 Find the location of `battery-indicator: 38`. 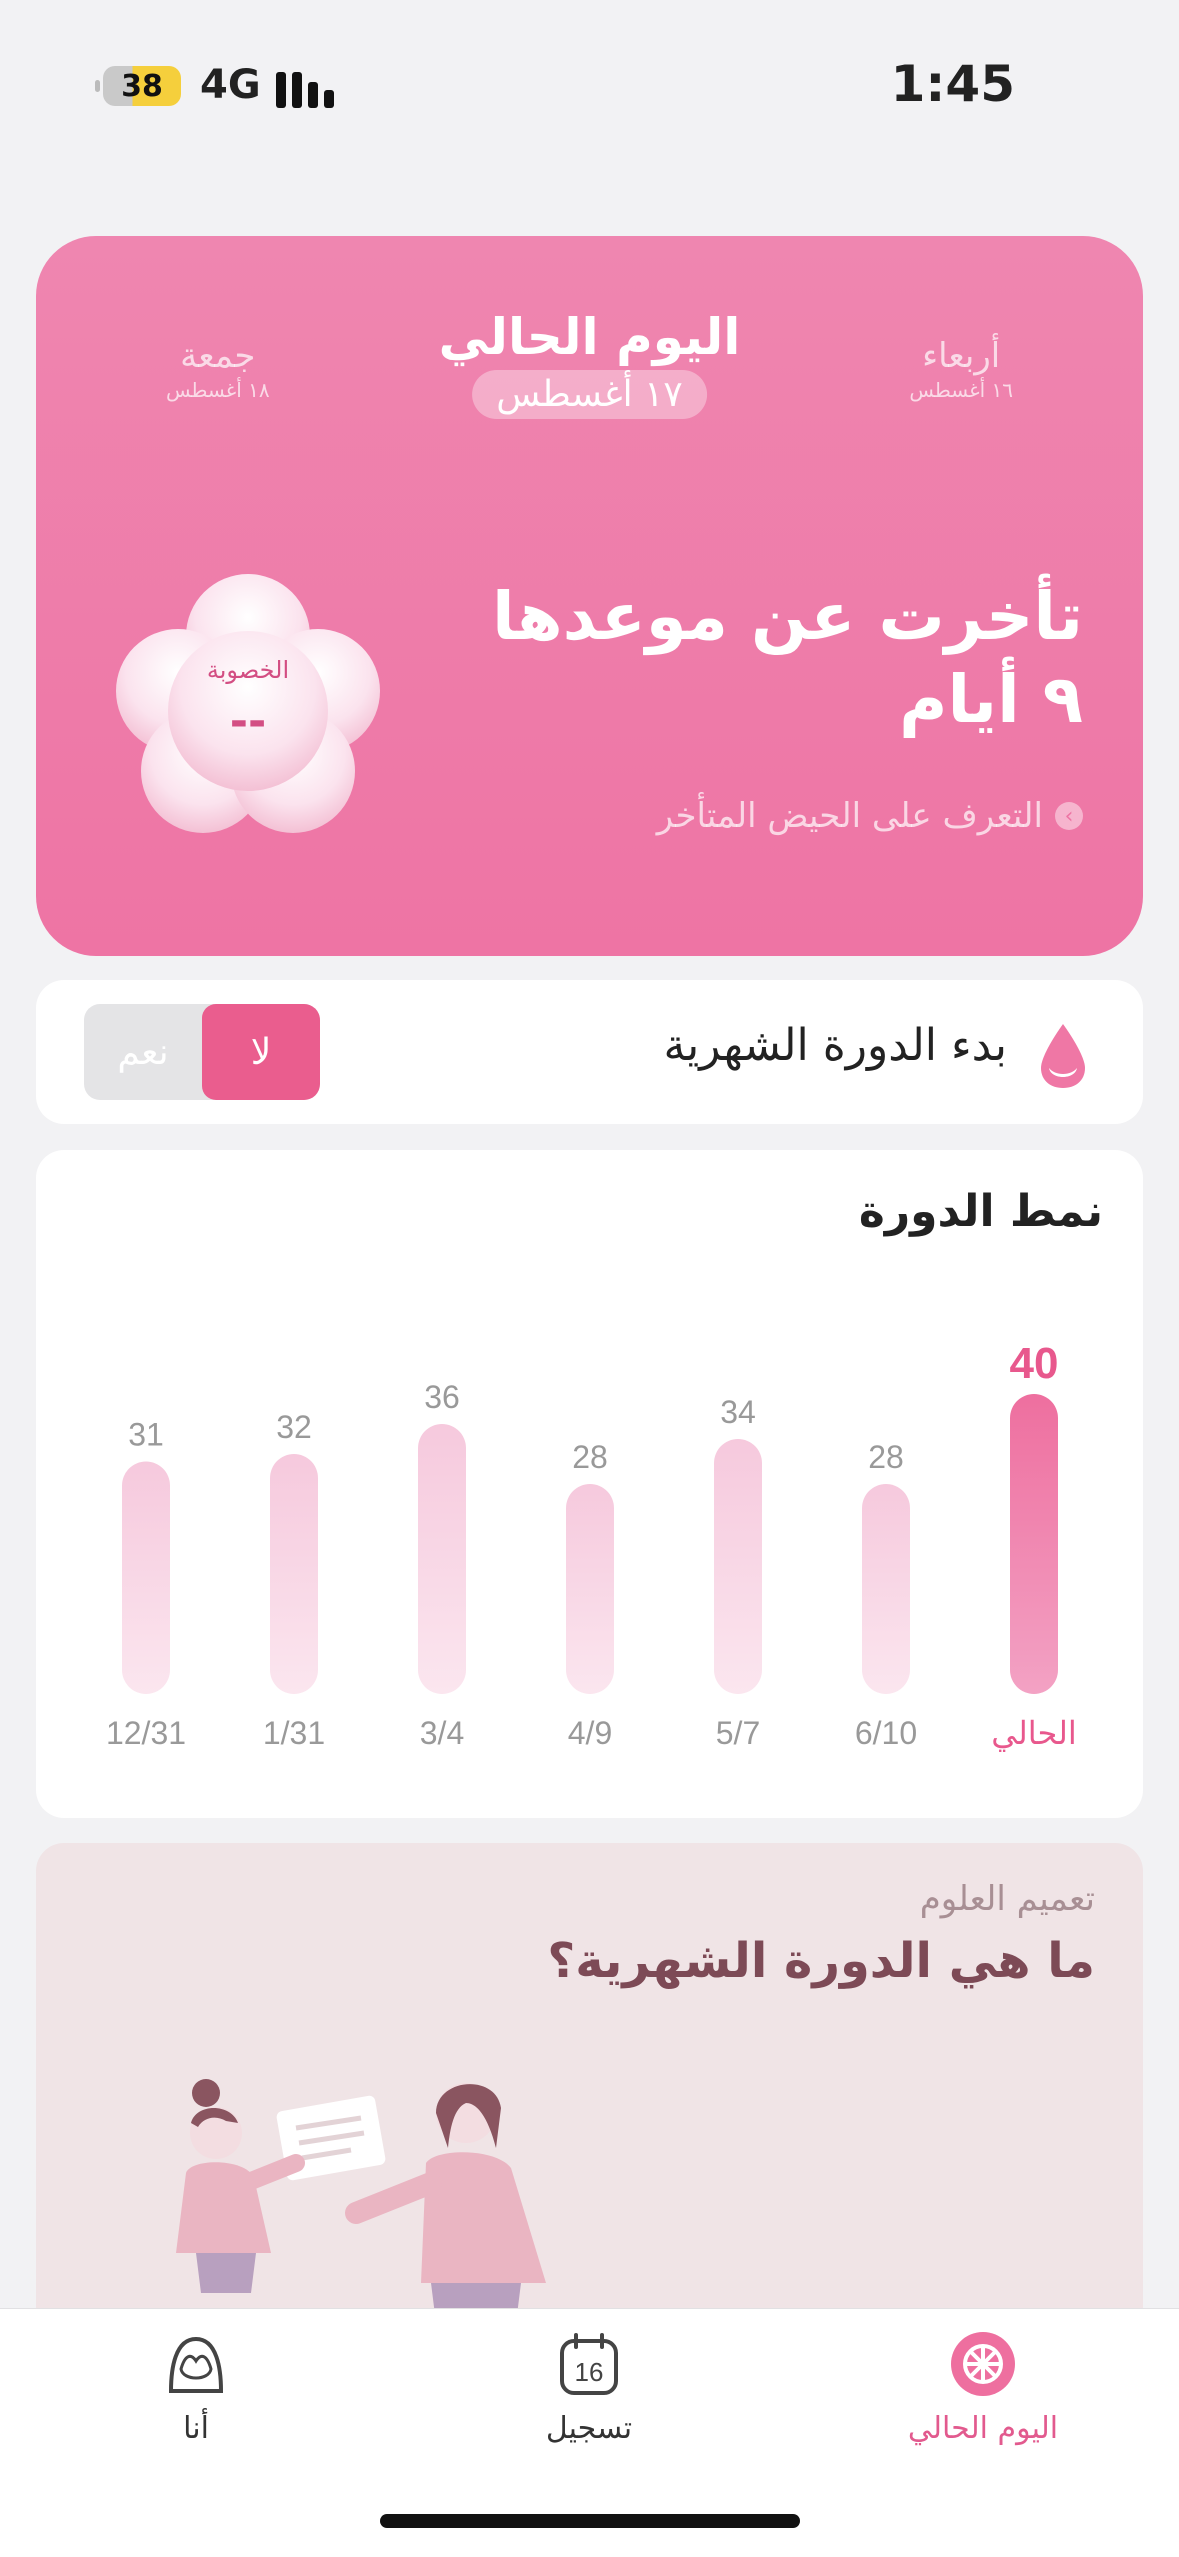

battery-indicator: 38 is located at coordinates (138, 86).